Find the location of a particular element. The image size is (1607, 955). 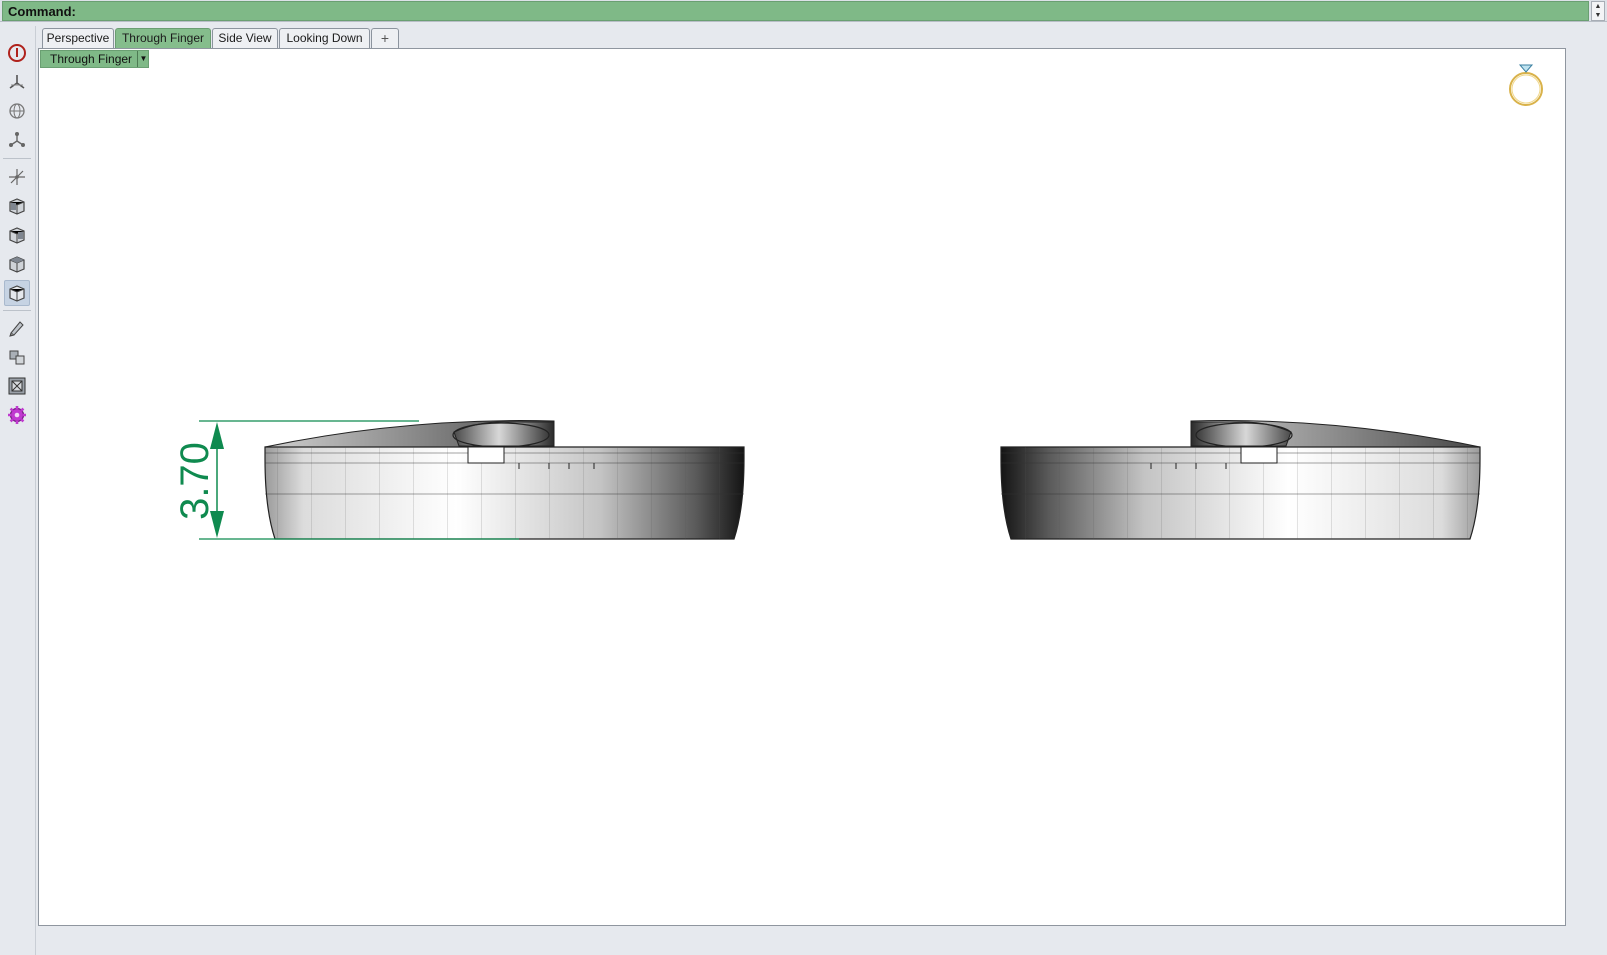

command-bar: Command: ▲ ▼ is located at coordinates (803, 11).